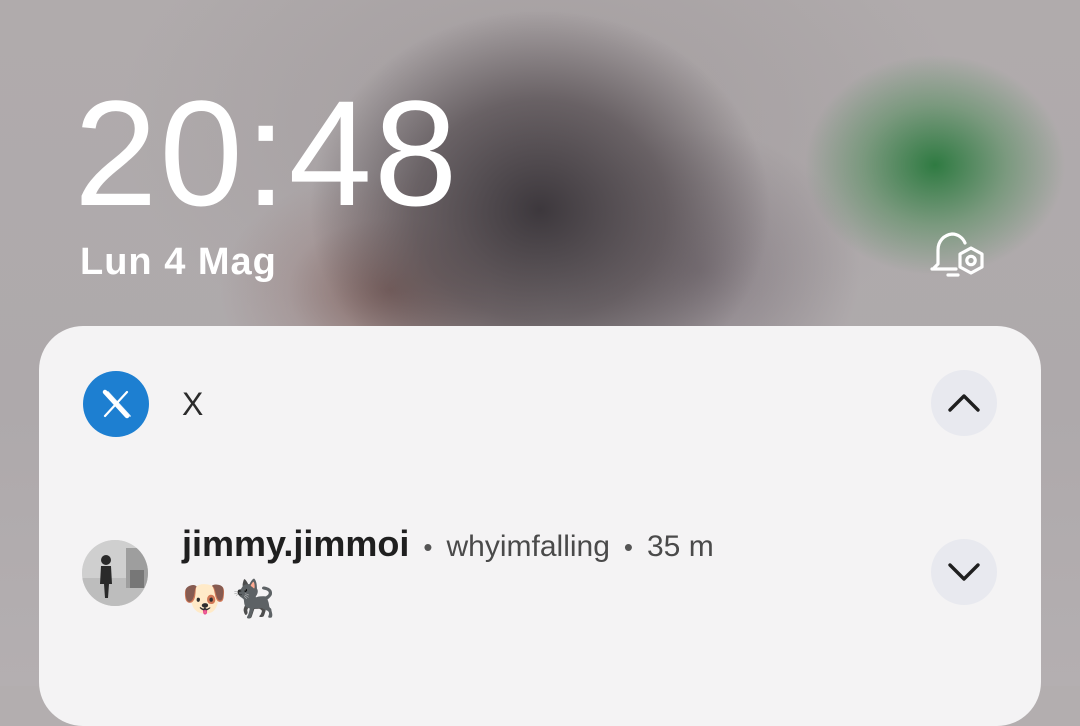  What do you see at coordinates (296, 543) in the screenshot?
I see `sender-name: jimmy.jimmoi` at bounding box center [296, 543].